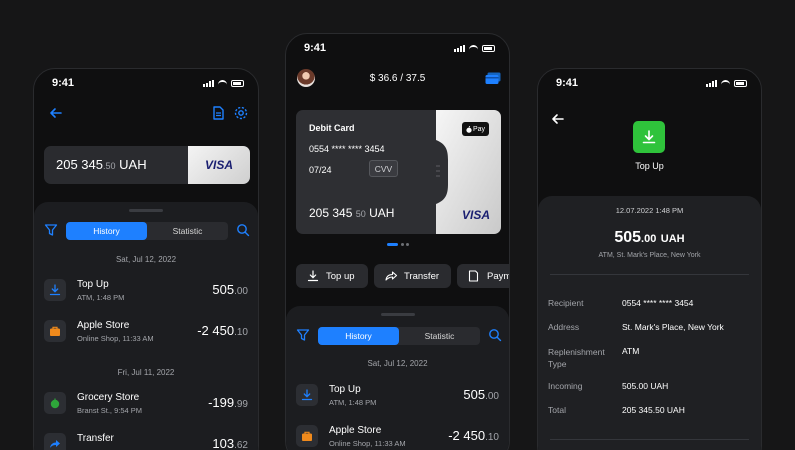 The image size is (795, 450). Describe the element at coordinates (355, 430) in the screenshot. I see `transaction-name: Apple Store` at that location.